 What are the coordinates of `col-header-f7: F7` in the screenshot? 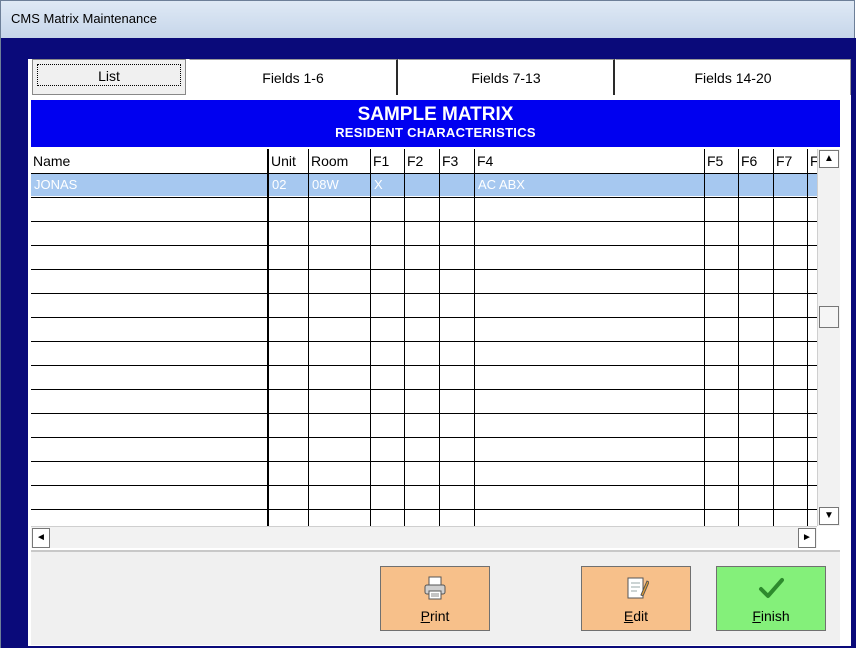 It's located at (791, 161).